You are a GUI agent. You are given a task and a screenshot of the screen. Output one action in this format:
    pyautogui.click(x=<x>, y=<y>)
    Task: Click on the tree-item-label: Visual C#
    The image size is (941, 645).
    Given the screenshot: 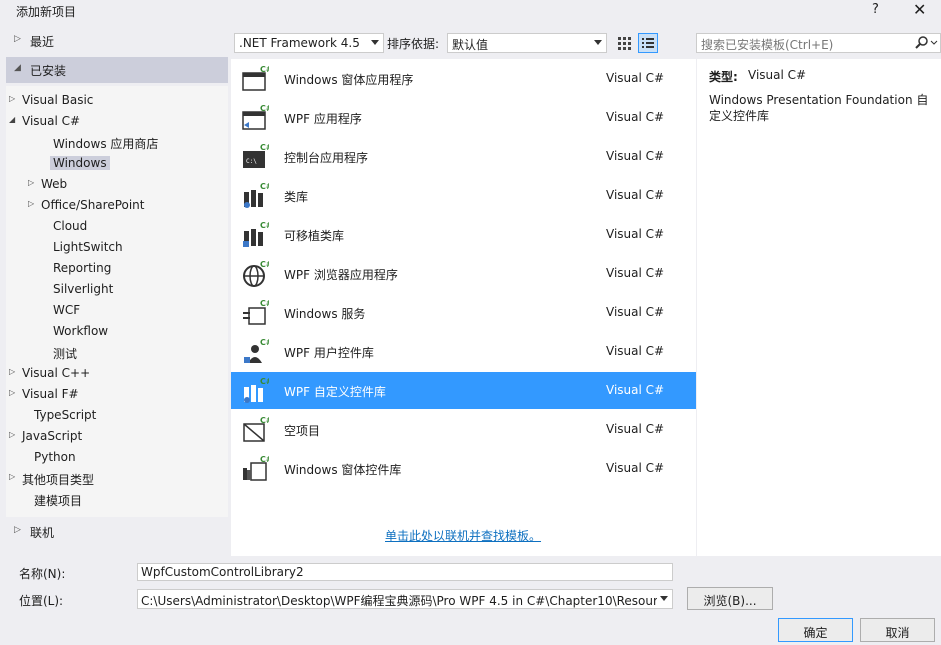 What is the action you would take?
    pyautogui.click(x=51, y=121)
    